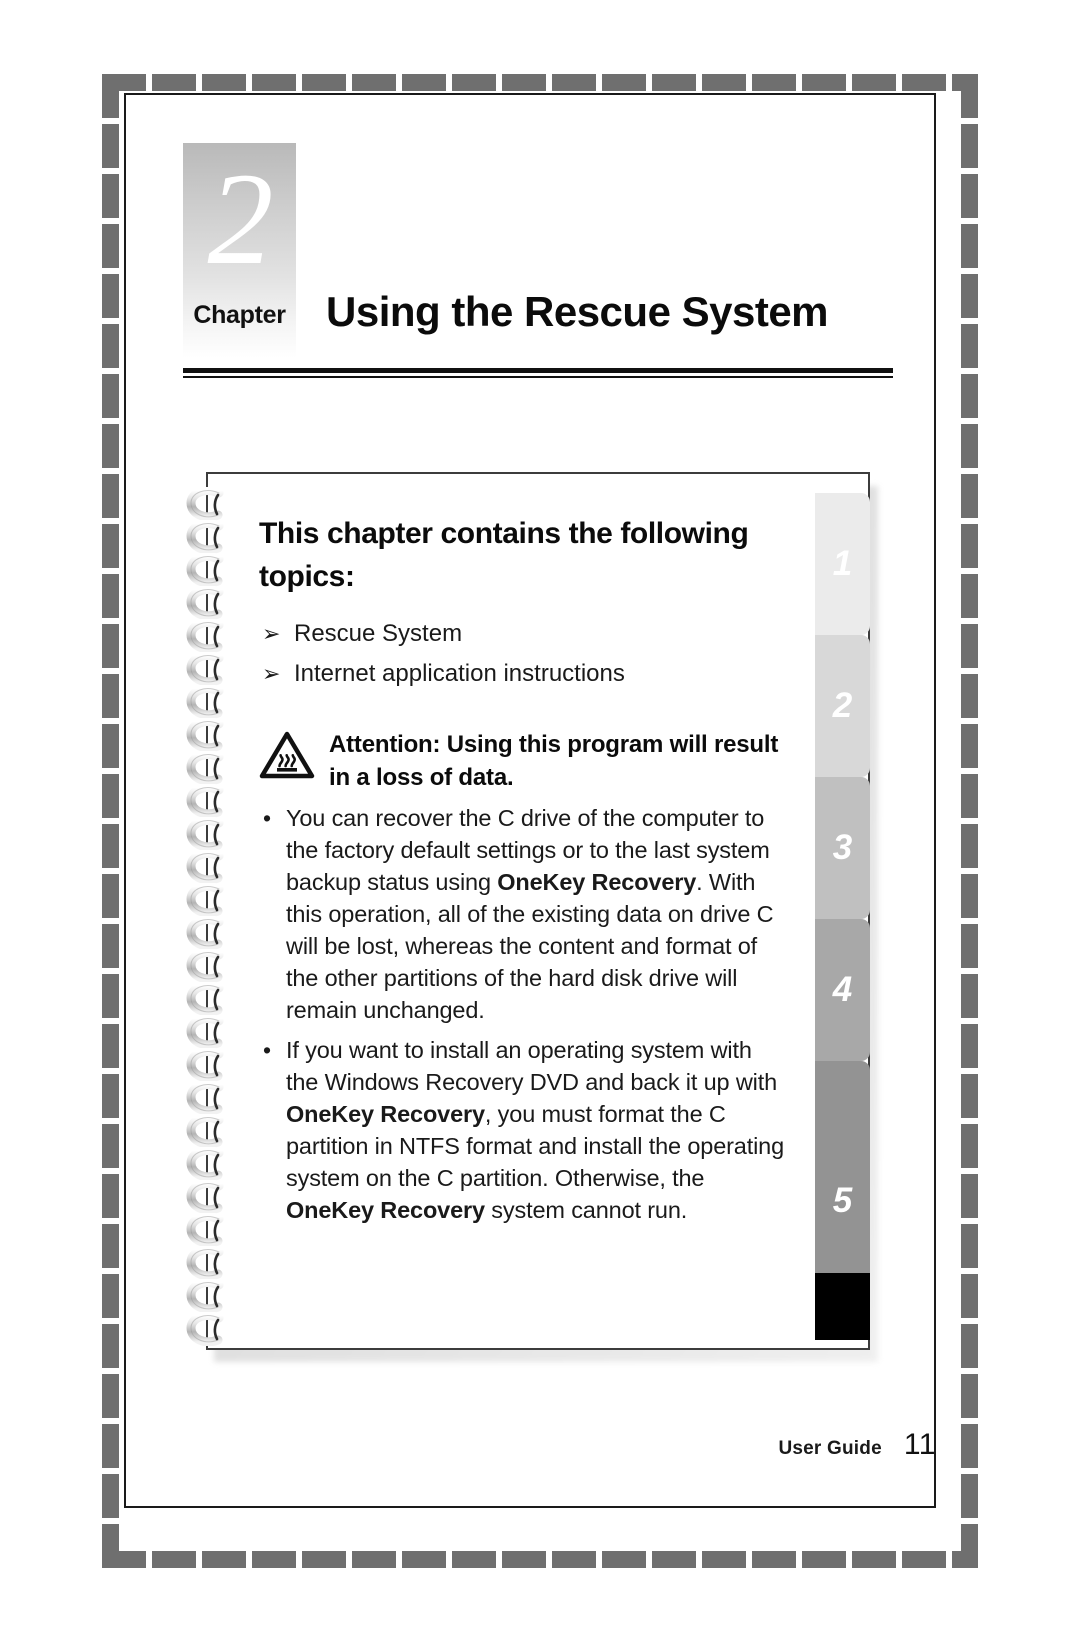 The height and width of the screenshot is (1642, 1080). I want to click on topic-item: ➢ Rescue System, so click(524, 634).